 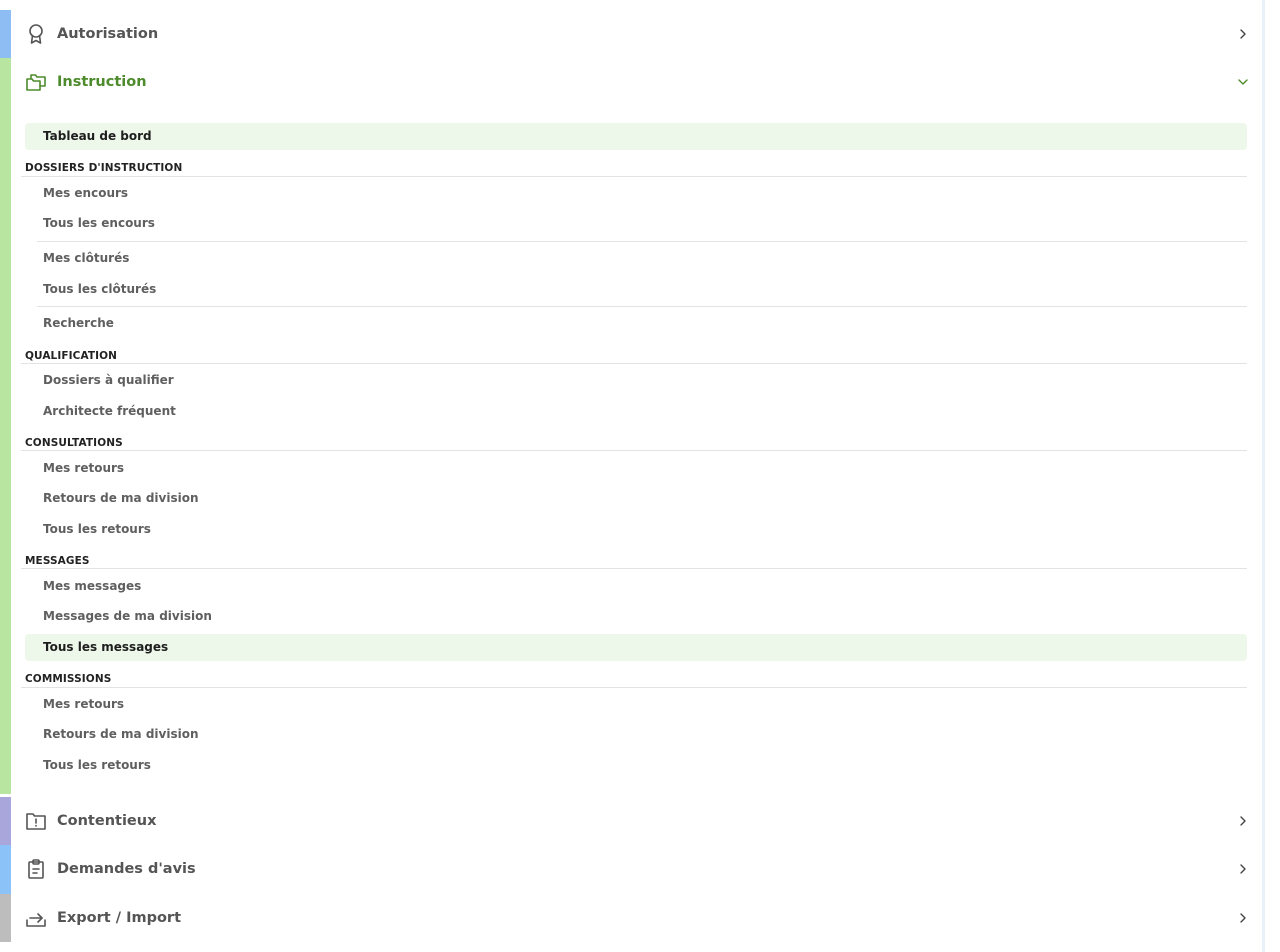 What do you see at coordinates (636, 289) in the screenshot?
I see `menu-item-tous-clotures: Tous les clôturés` at bounding box center [636, 289].